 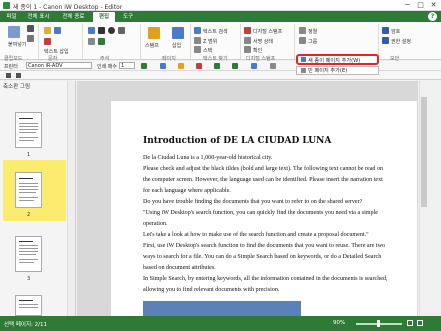 I want to click on document-scrollbar-thumb, so click(x=424, y=152).